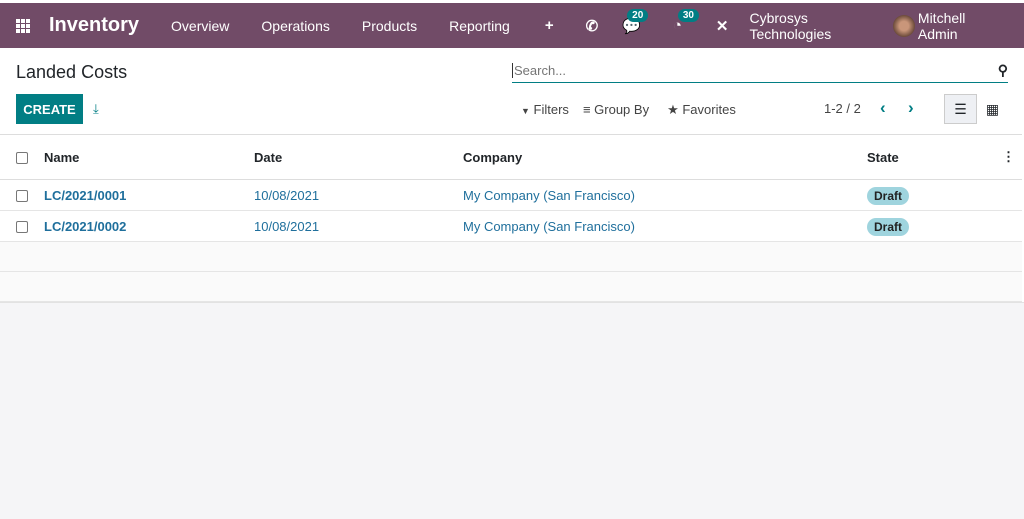 The image size is (1024, 519). What do you see at coordinates (665, 157) in the screenshot?
I see `header-company: Company` at bounding box center [665, 157].